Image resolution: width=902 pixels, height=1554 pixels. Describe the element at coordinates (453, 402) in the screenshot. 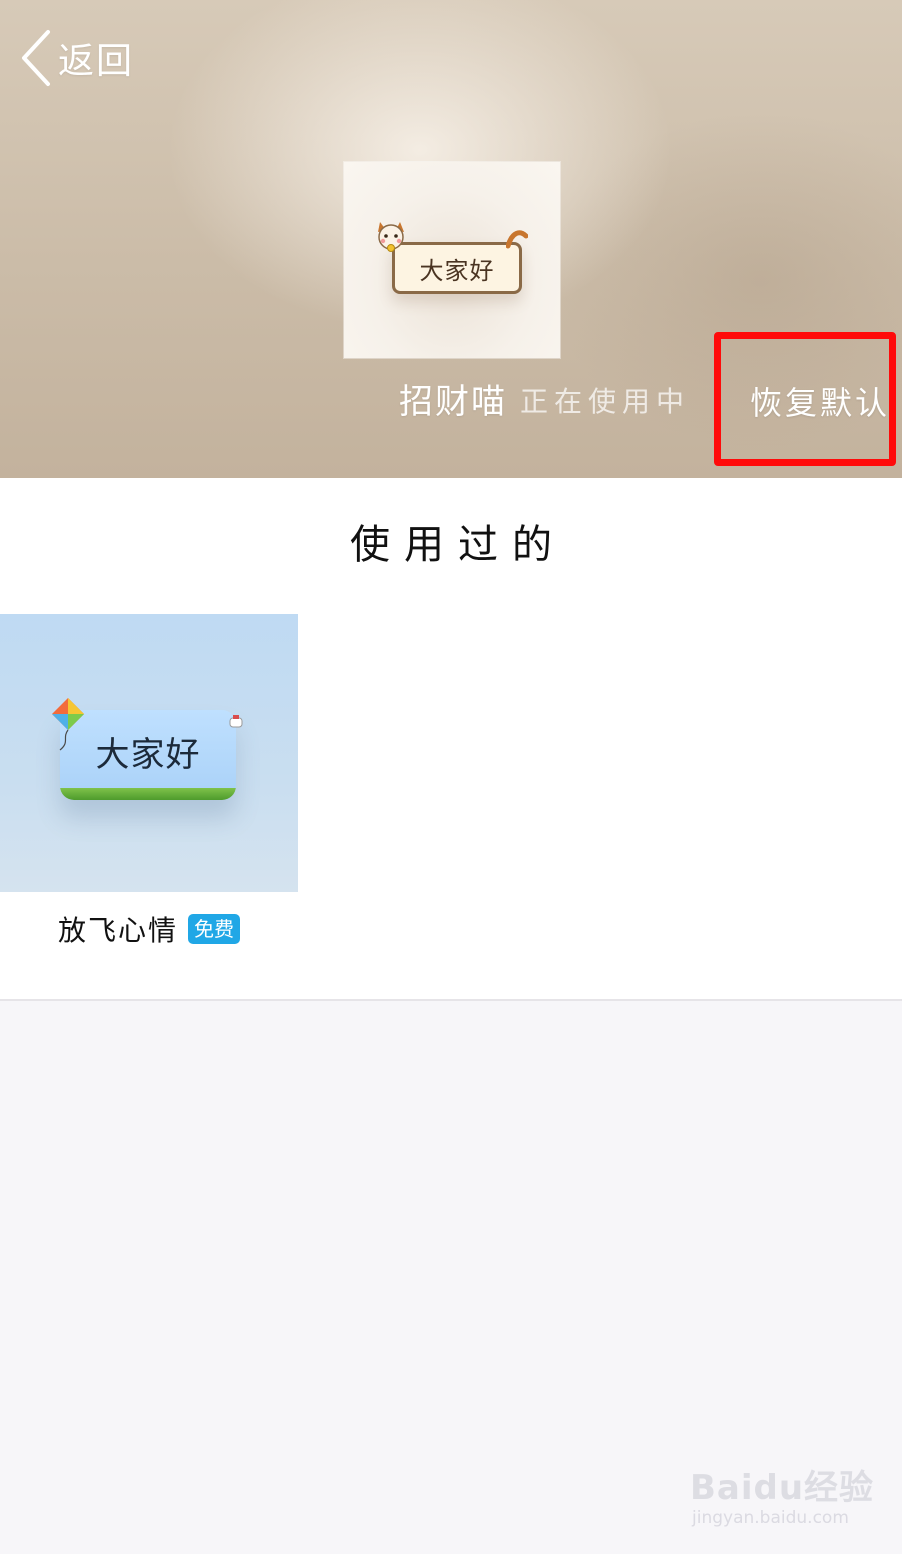

I see `current-theme-name: 招财喵` at that location.